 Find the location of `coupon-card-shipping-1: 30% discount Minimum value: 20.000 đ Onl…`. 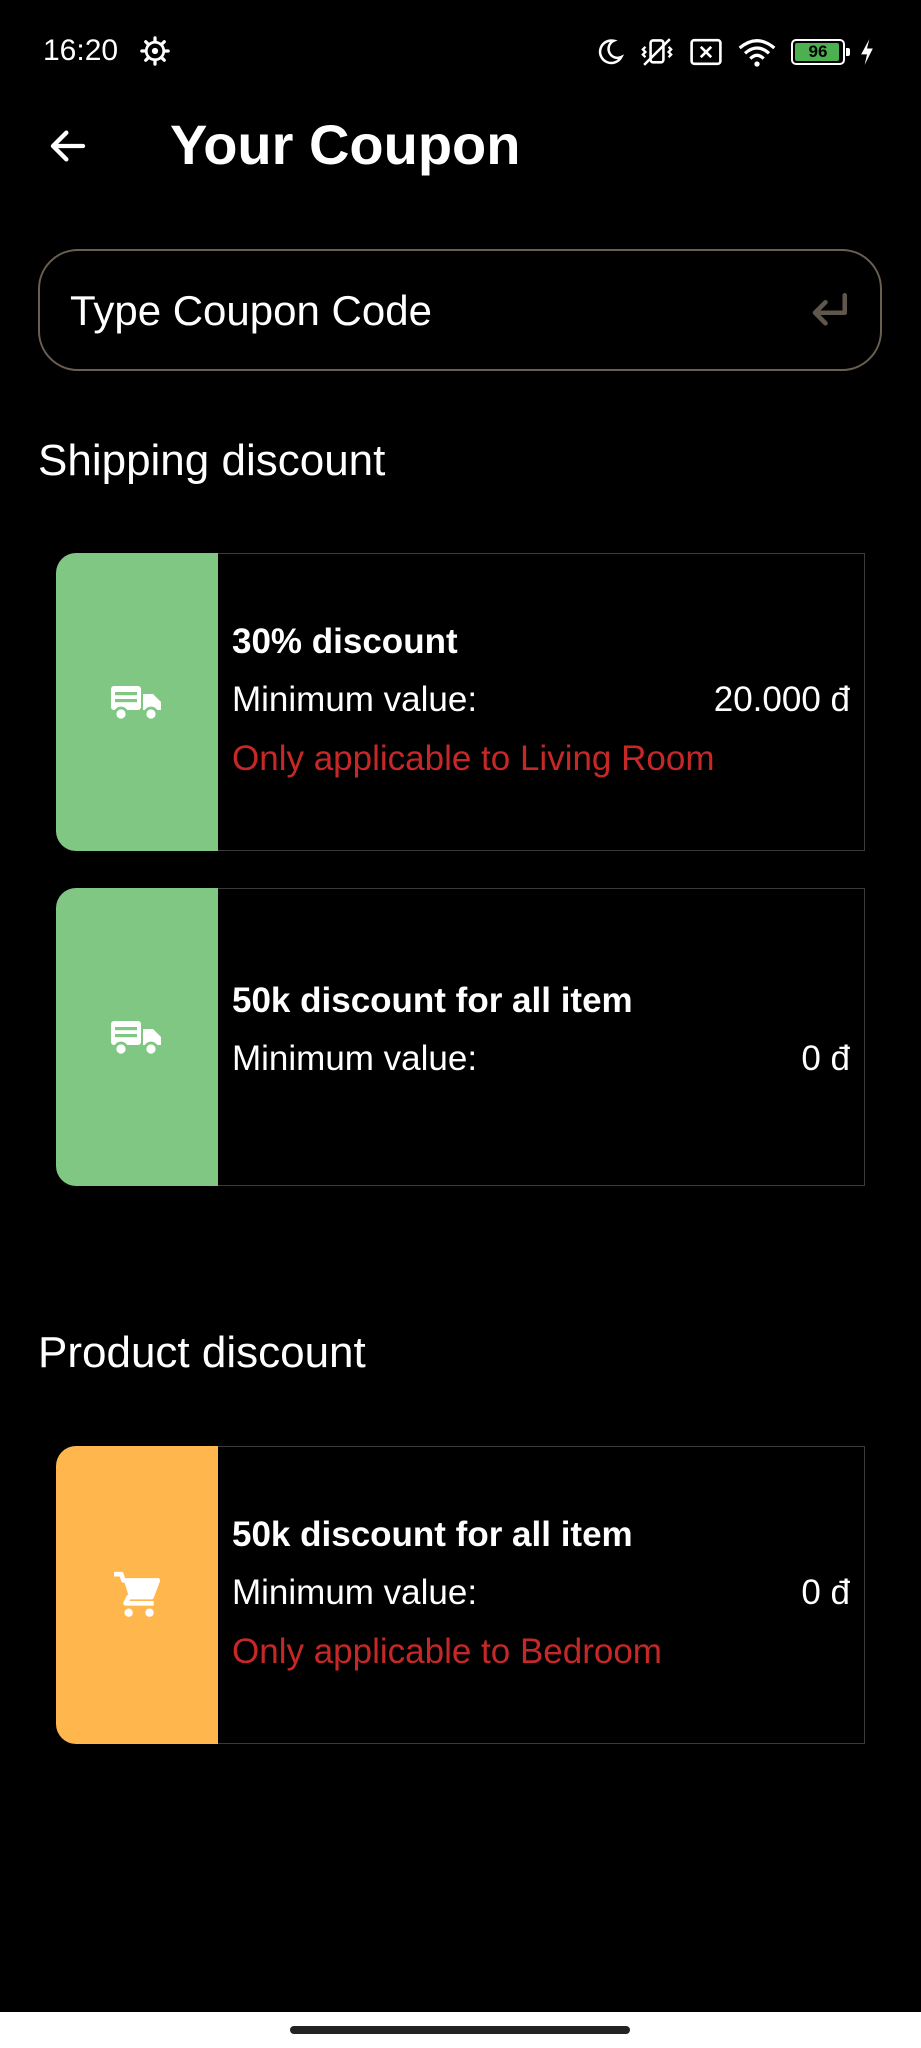

coupon-card-shipping-1: 30% discount Minimum value: 20.000 đ Onl… is located at coordinates (460, 702).